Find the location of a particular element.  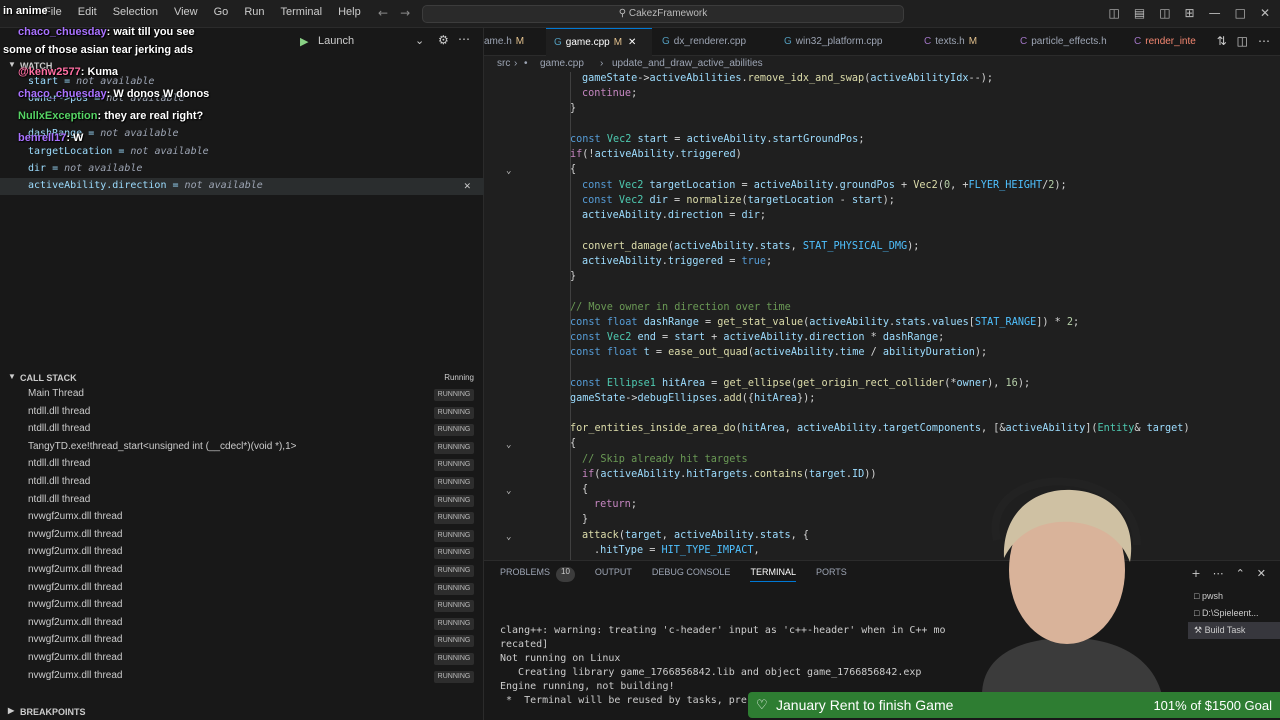

menu-terminal: Terminal is located at coordinates (302, 12).